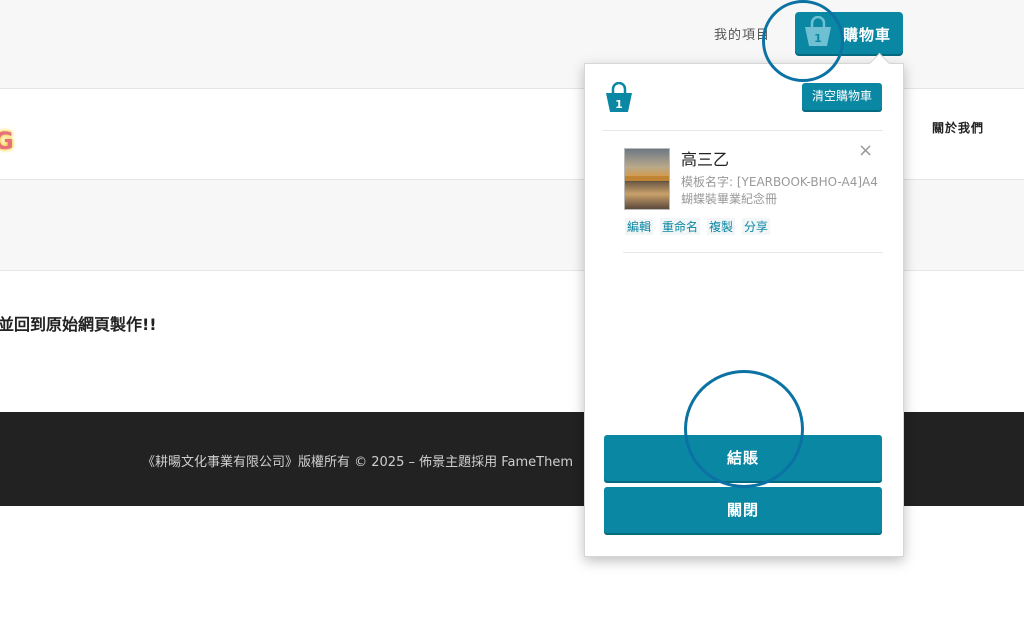  What do you see at coordinates (743, 510) in the screenshot?
I see `close-panel-button: 關閉` at bounding box center [743, 510].